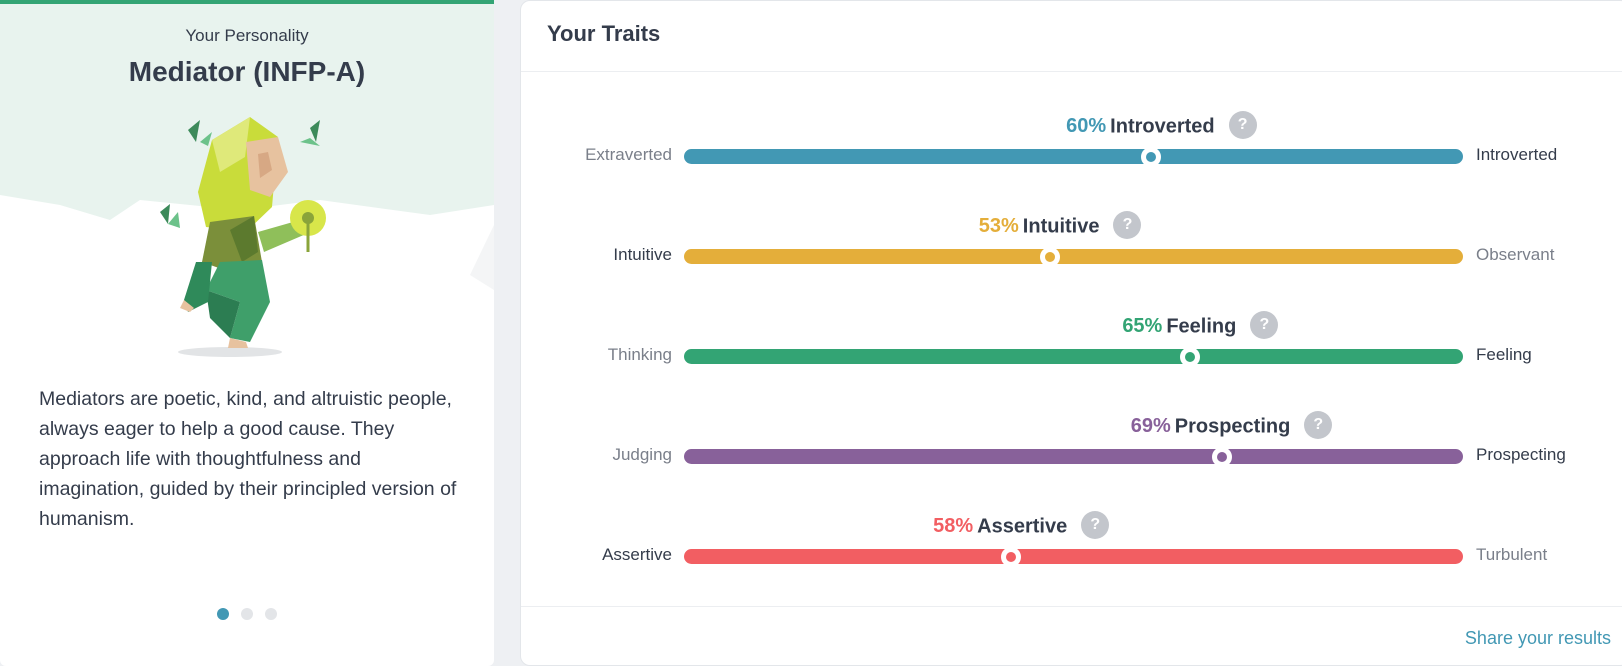  I want to click on trait-name: Introverted, so click(1162, 126).